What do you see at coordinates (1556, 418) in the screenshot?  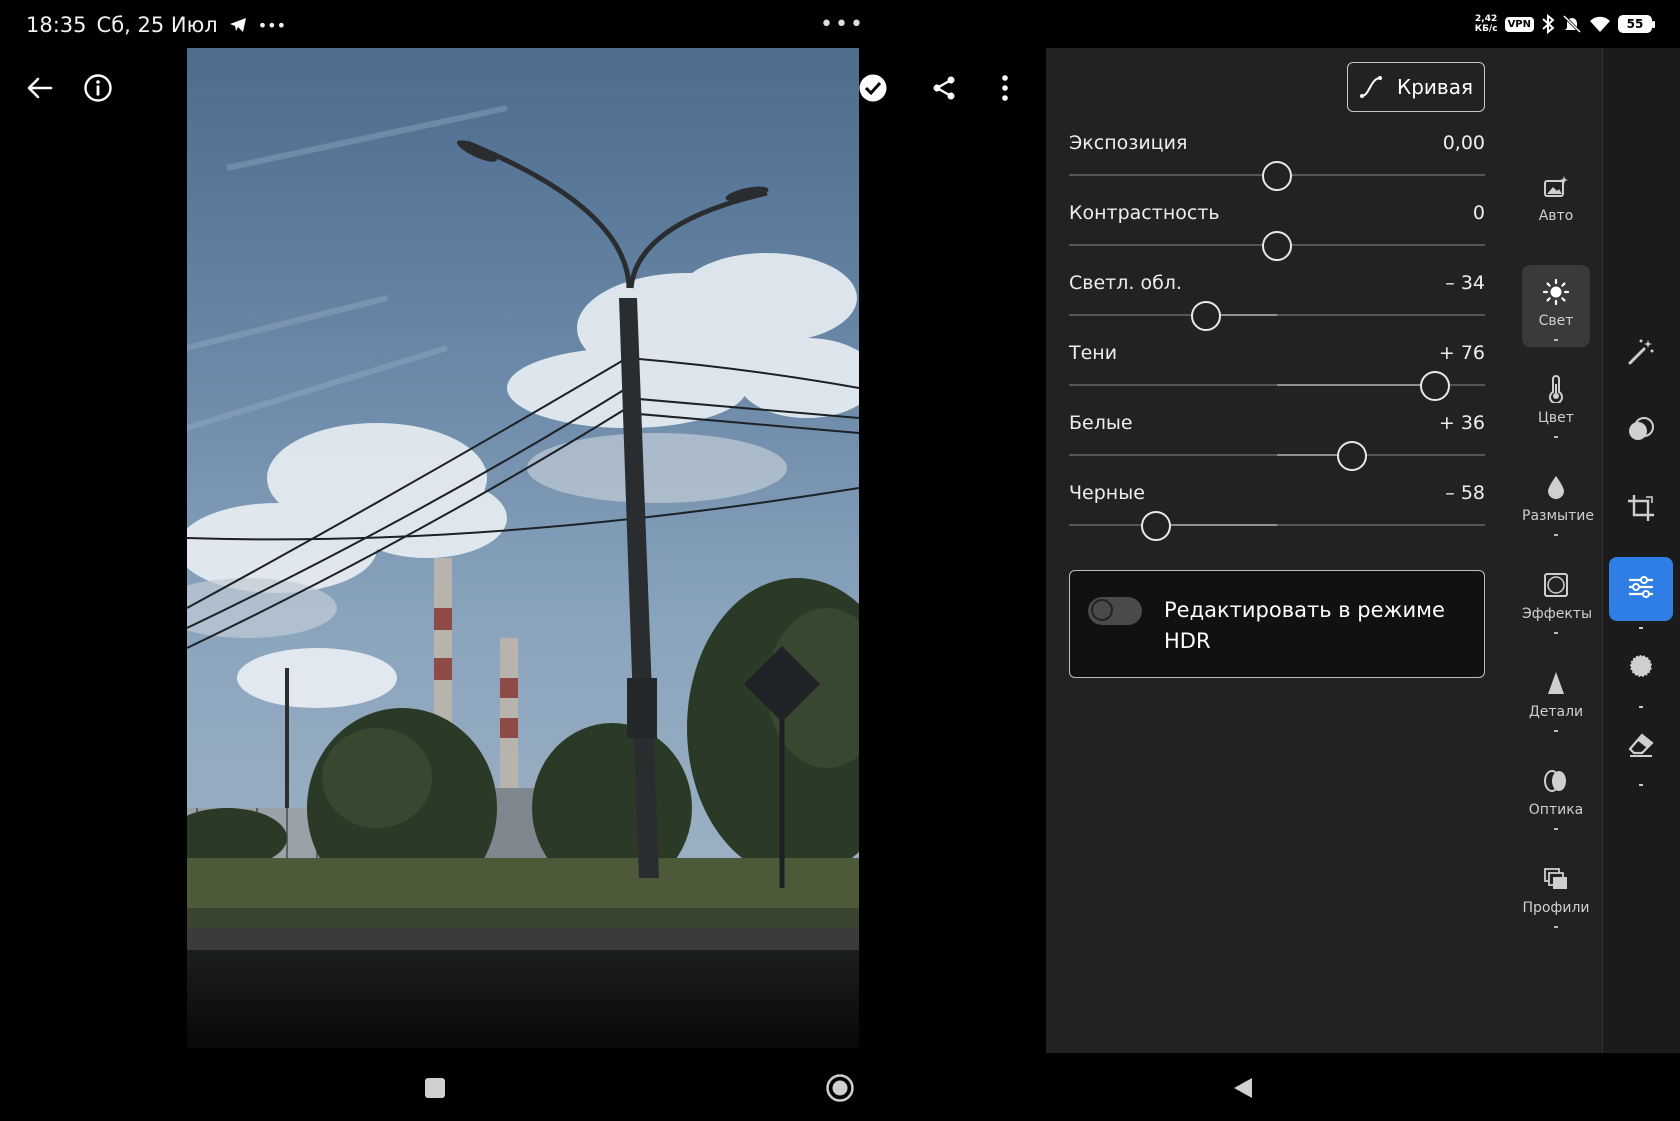 I see `category-label: Цвет` at bounding box center [1556, 418].